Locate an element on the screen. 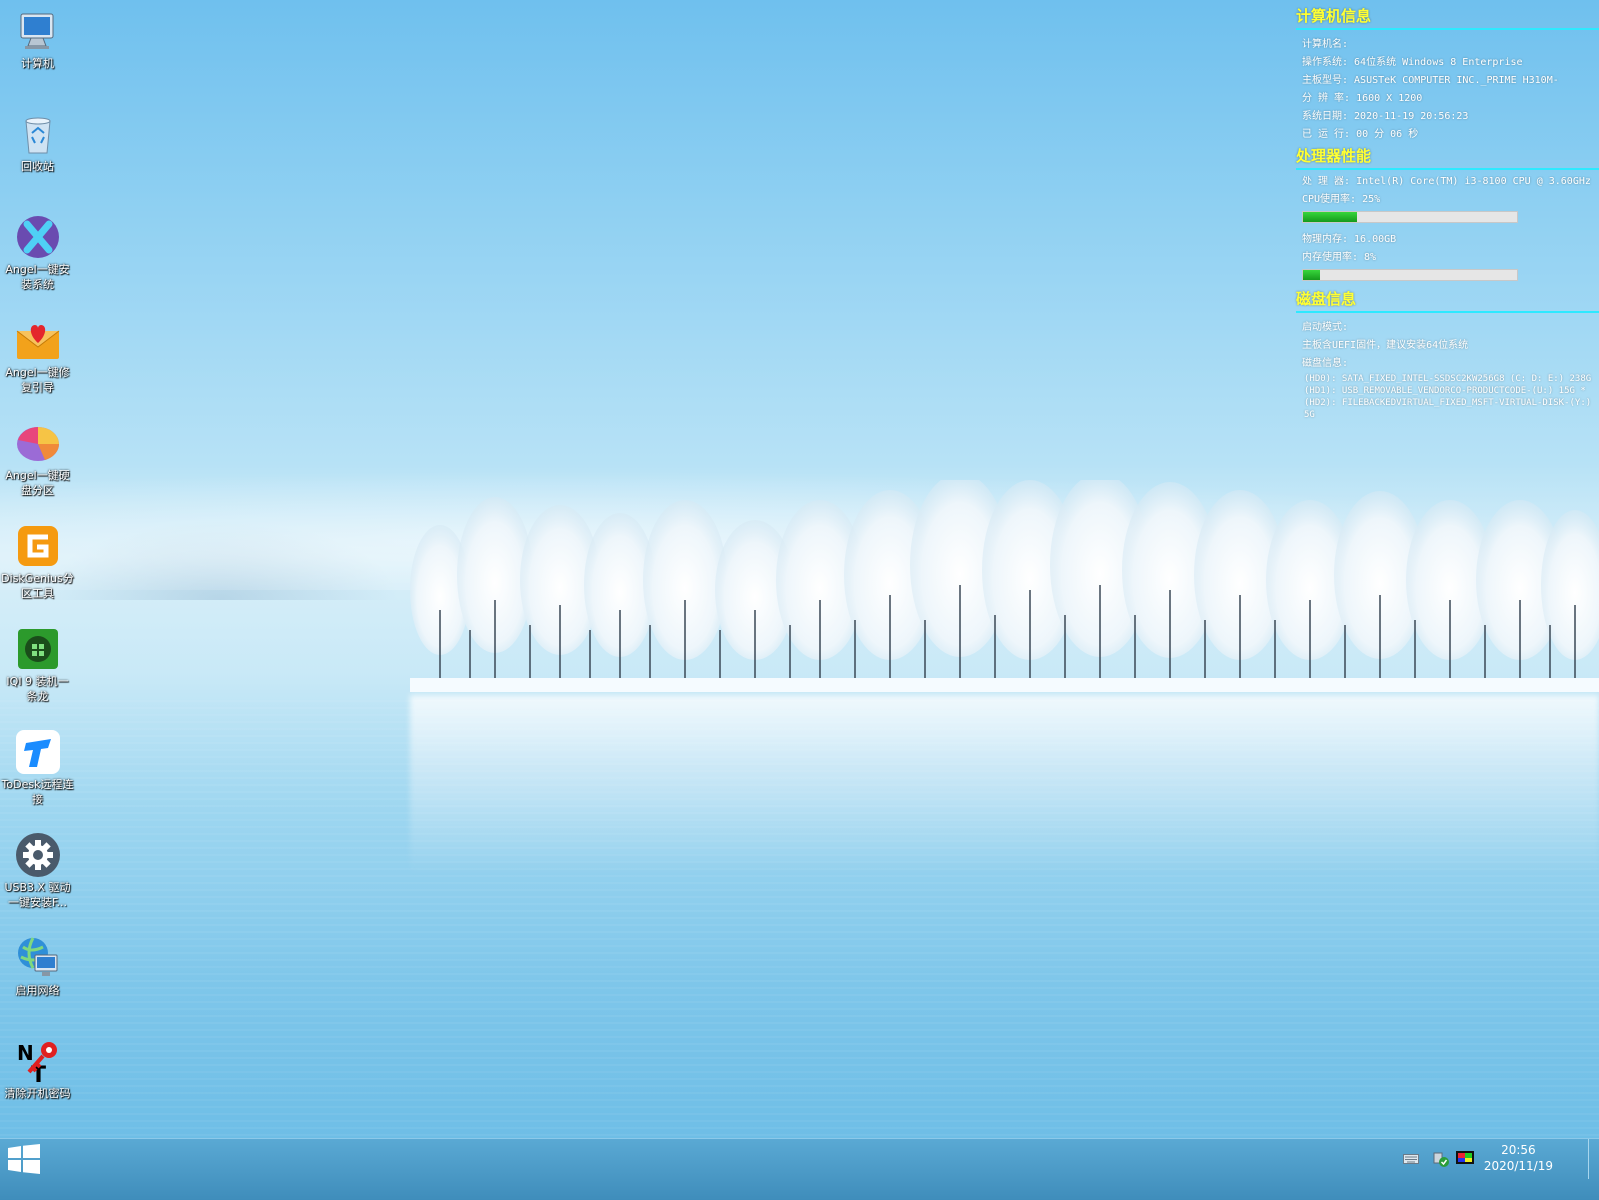 This screenshot has width=1599, height=1200. uptime: 已 运 行: 00 分 06 秒 is located at coordinates (1360, 134).